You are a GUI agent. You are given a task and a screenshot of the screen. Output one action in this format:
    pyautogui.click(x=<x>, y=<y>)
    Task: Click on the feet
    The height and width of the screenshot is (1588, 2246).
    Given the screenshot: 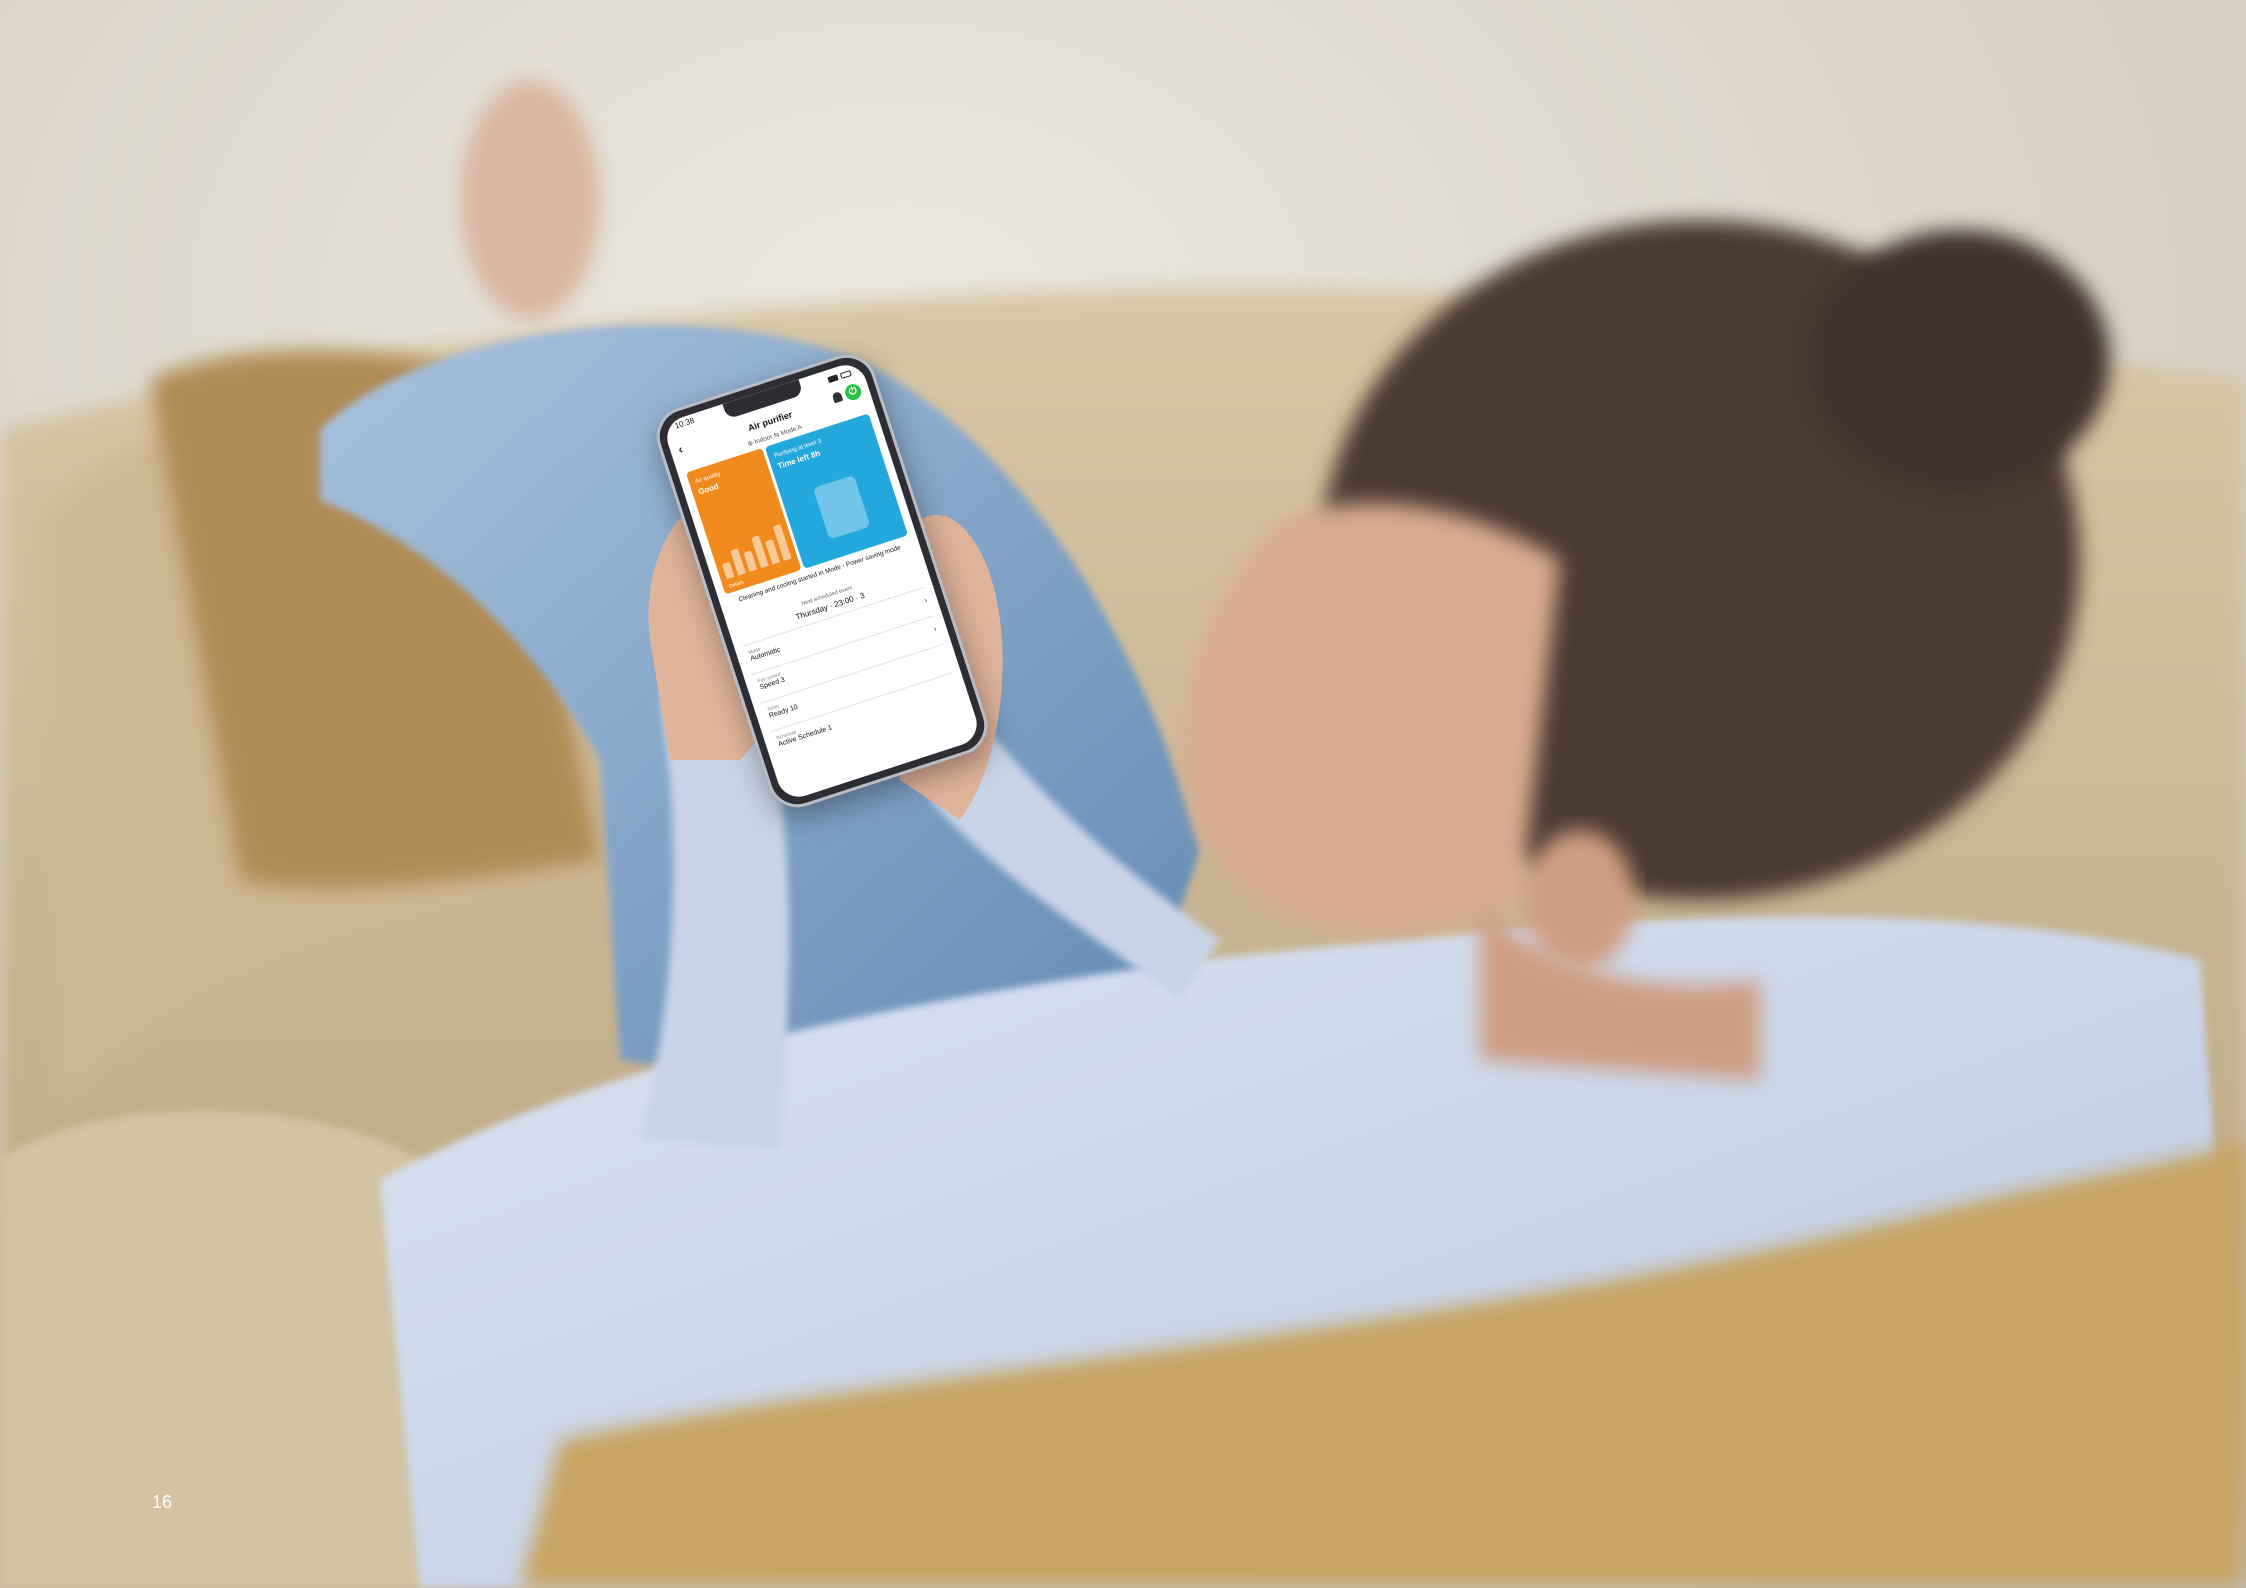 What is the action you would take?
    pyautogui.click(x=530, y=200)
    